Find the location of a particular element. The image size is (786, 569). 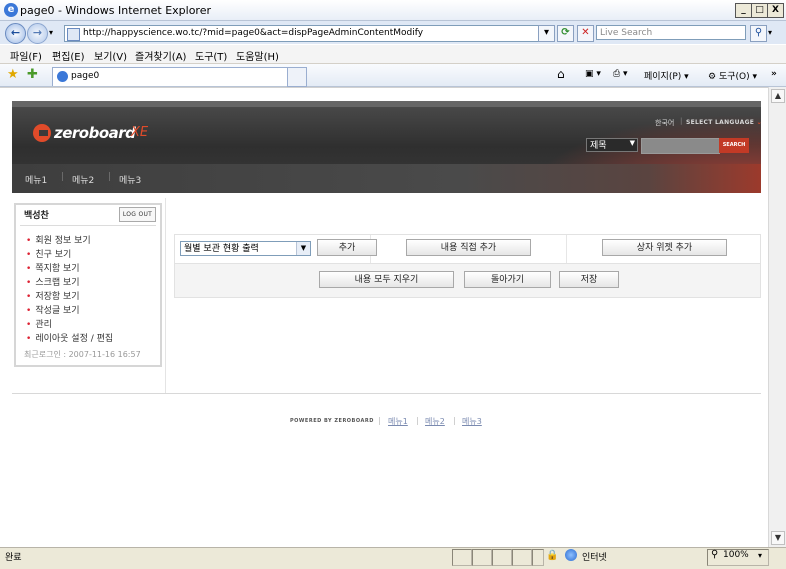

account-link-friends: • 친구 보기 is located at coordinates (48, 253).